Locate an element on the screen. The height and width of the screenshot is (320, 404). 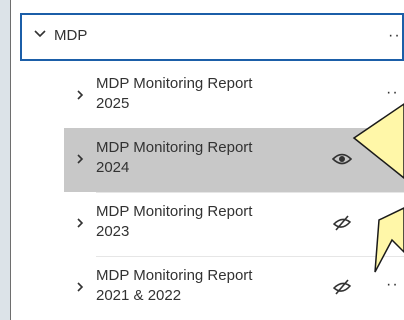
tree-row-mdp: MDP ·· is located at coordinates (212, 37).